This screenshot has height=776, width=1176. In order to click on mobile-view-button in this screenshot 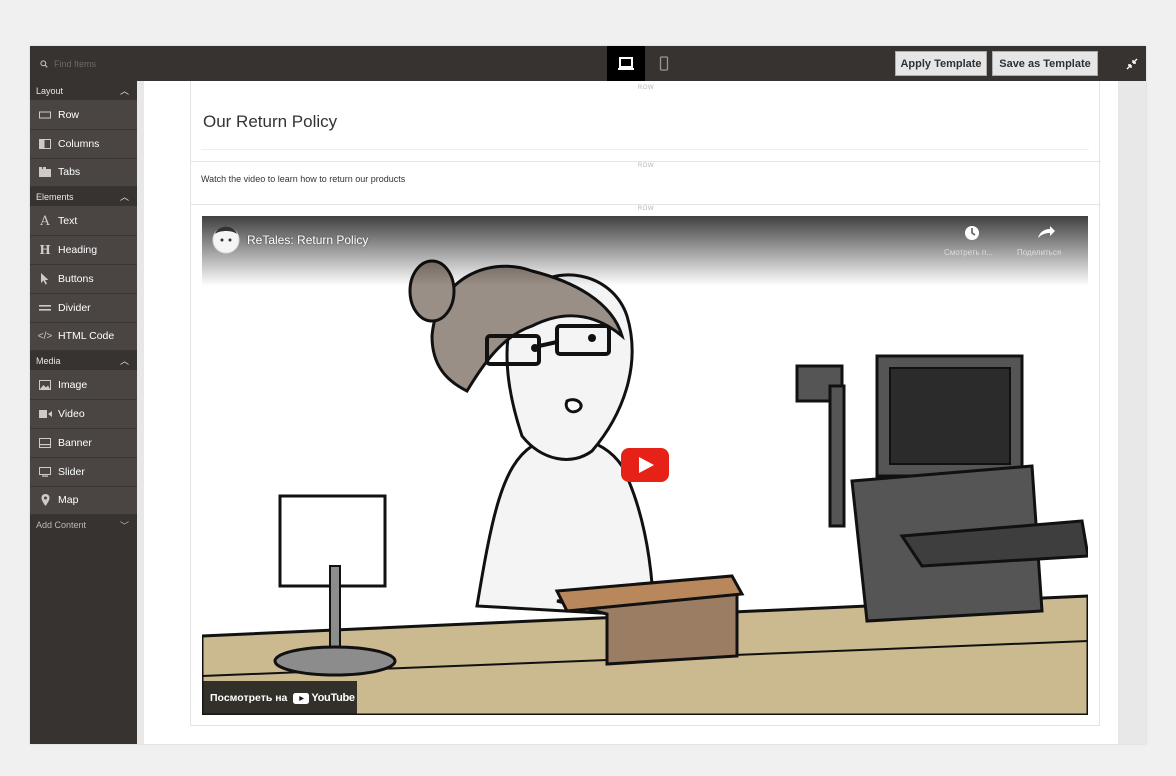, I will do `click(664, 63)`.